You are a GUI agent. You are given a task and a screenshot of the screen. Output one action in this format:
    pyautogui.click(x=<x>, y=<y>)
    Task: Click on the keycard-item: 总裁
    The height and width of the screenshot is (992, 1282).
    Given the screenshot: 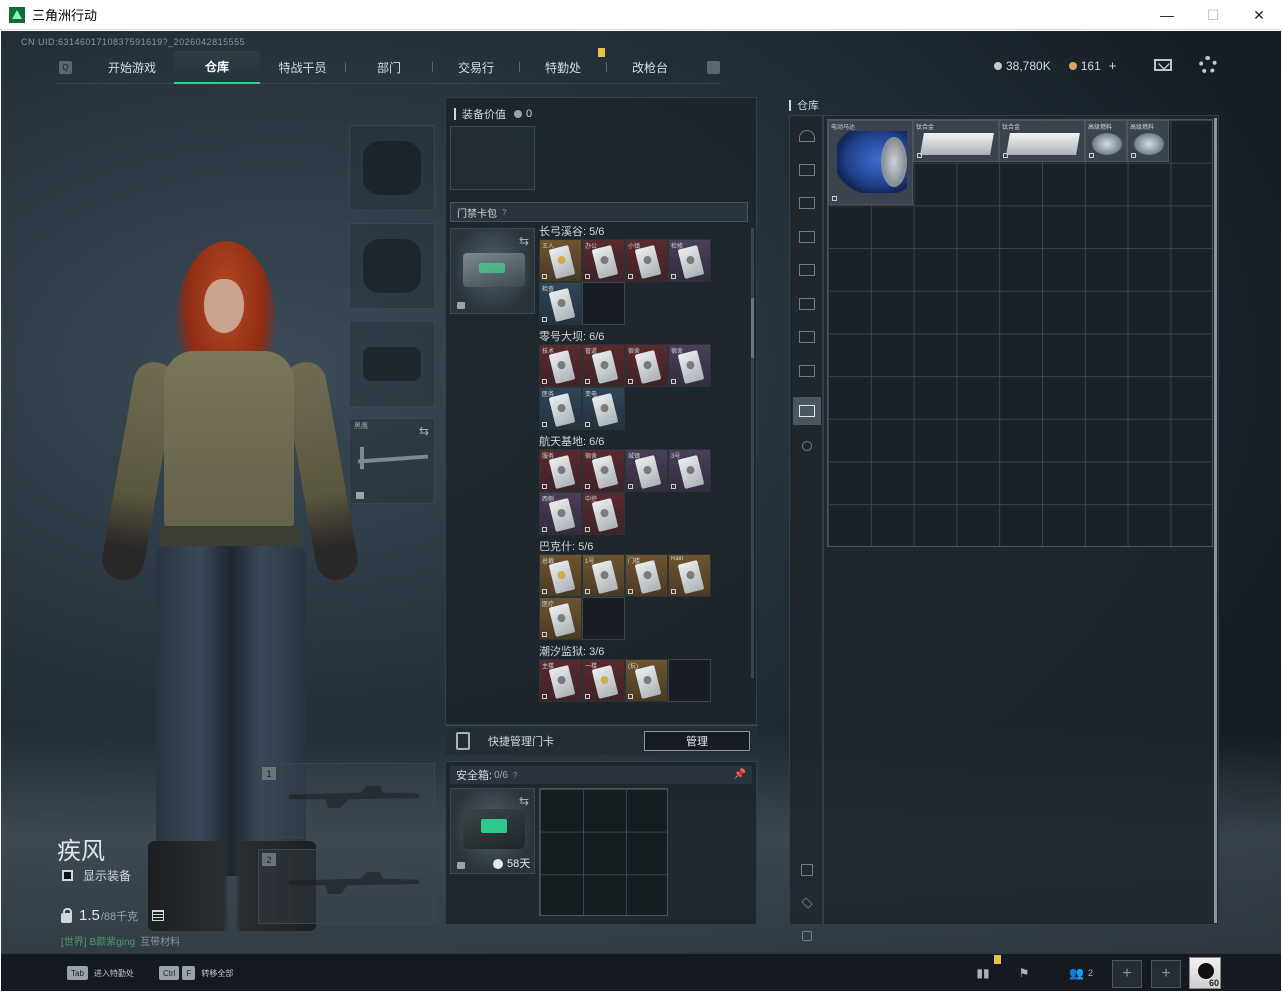 What is the action you would take?
    pyautogui.click(x=560, y=575)
    